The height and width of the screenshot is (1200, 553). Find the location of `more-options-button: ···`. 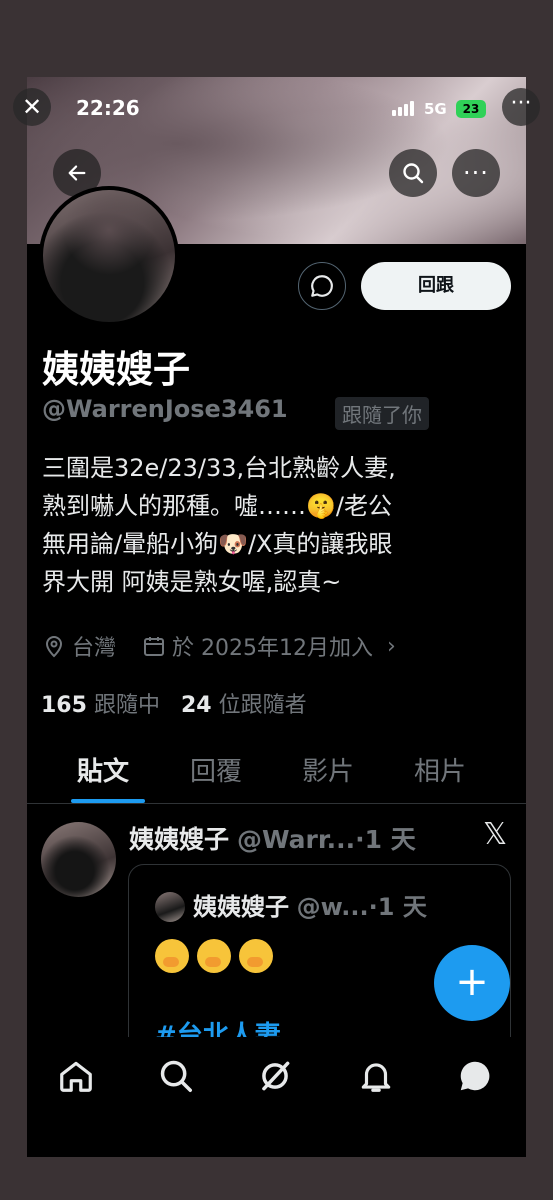

more-options-button: ··· is located at coordinates (476, 173).